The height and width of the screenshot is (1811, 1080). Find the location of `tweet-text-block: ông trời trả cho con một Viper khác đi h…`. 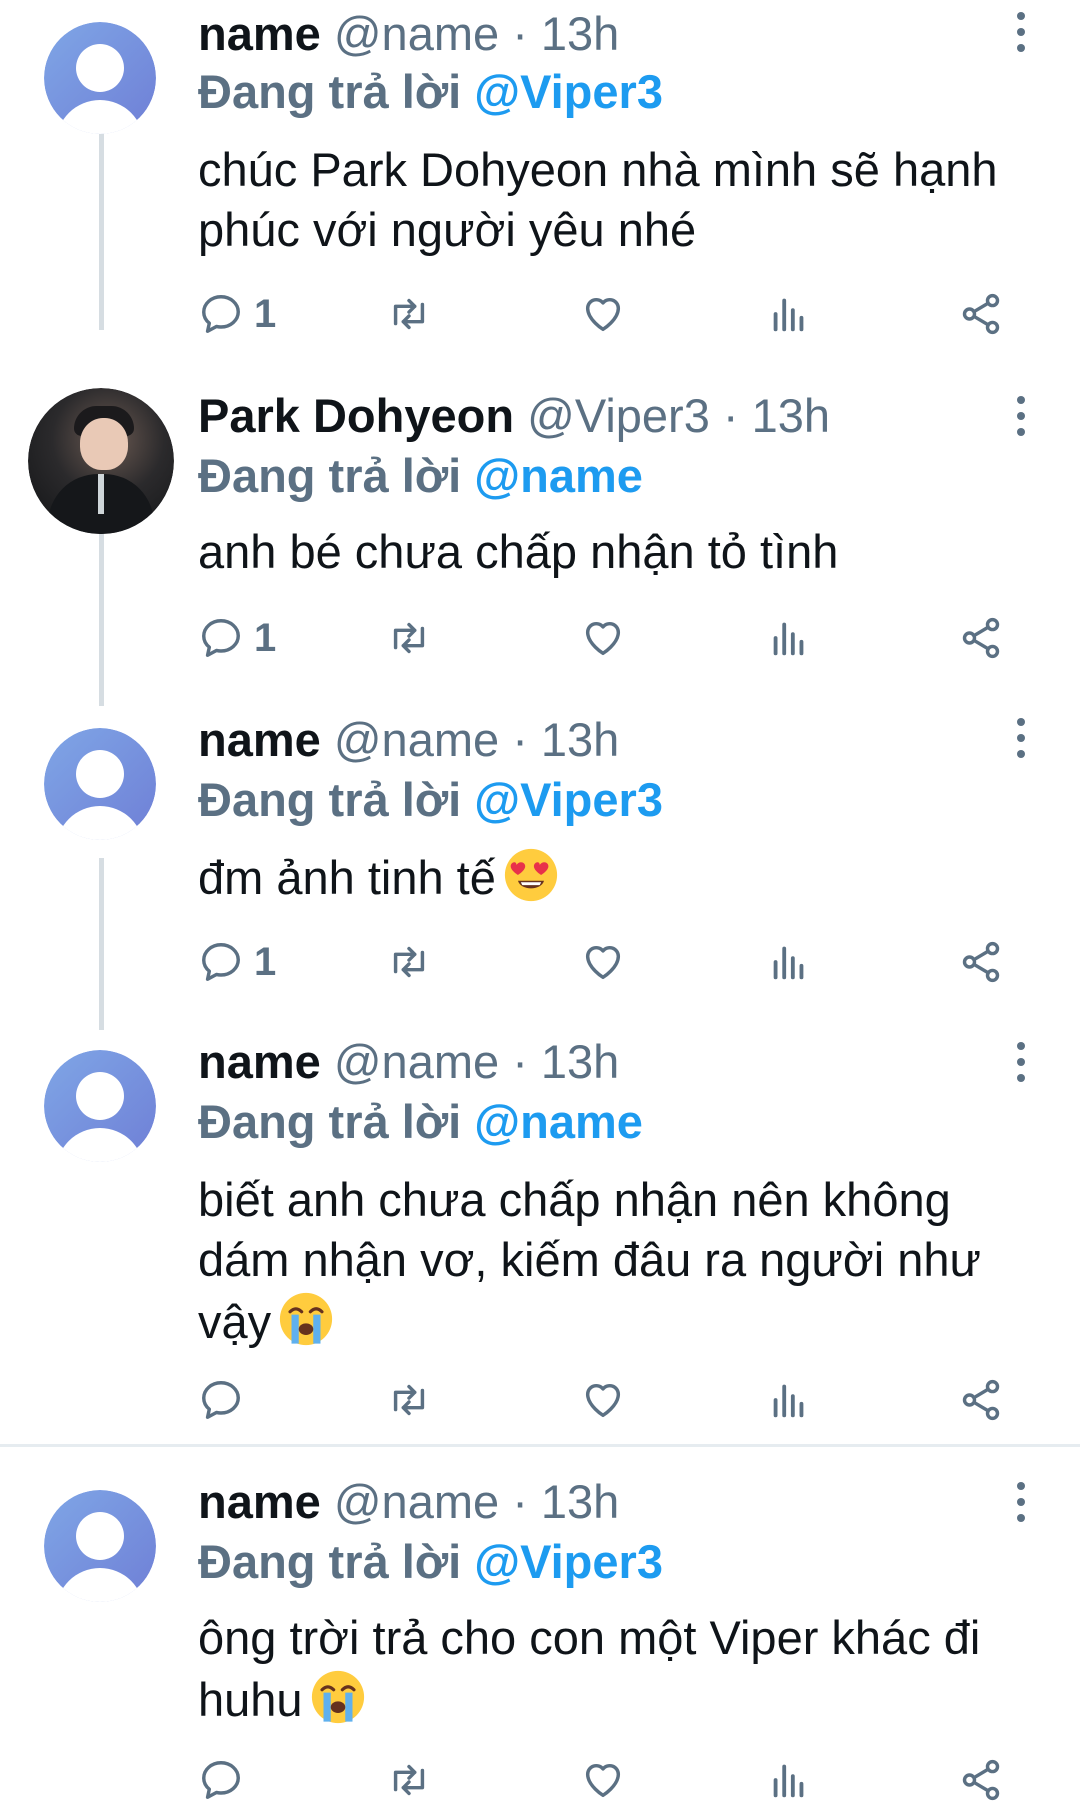

tweet-text-block: ông trời trả cho con một Viper khác đi h… is located at coordinates (623, 1669).